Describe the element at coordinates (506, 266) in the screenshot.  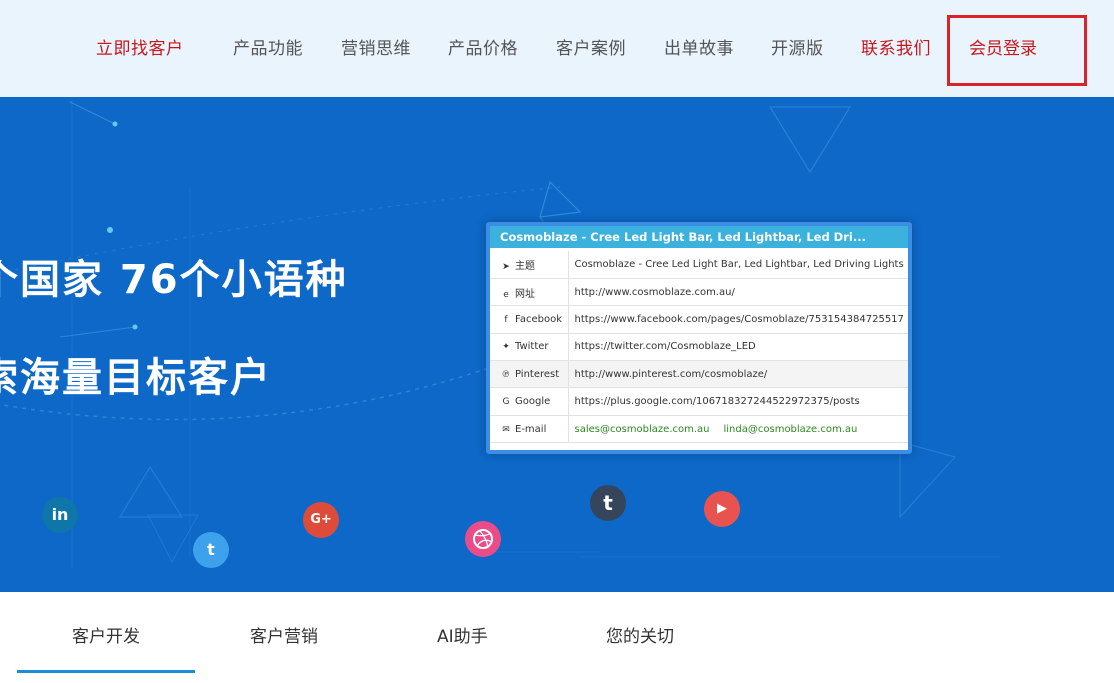
I see `send-icon: ➤` at that location.